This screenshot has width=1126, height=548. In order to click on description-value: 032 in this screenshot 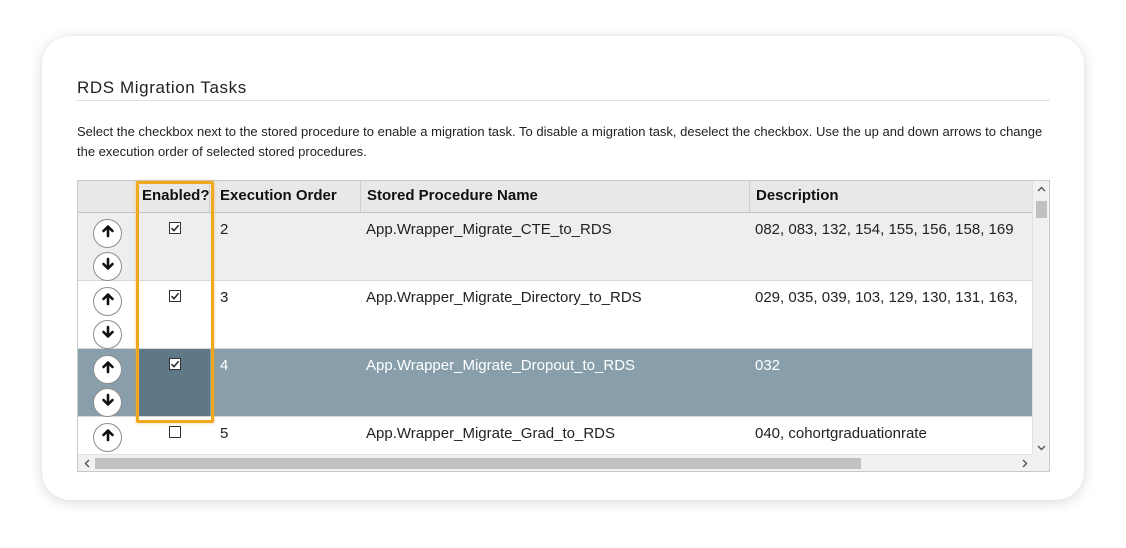, I will do `click(768, 365)`.